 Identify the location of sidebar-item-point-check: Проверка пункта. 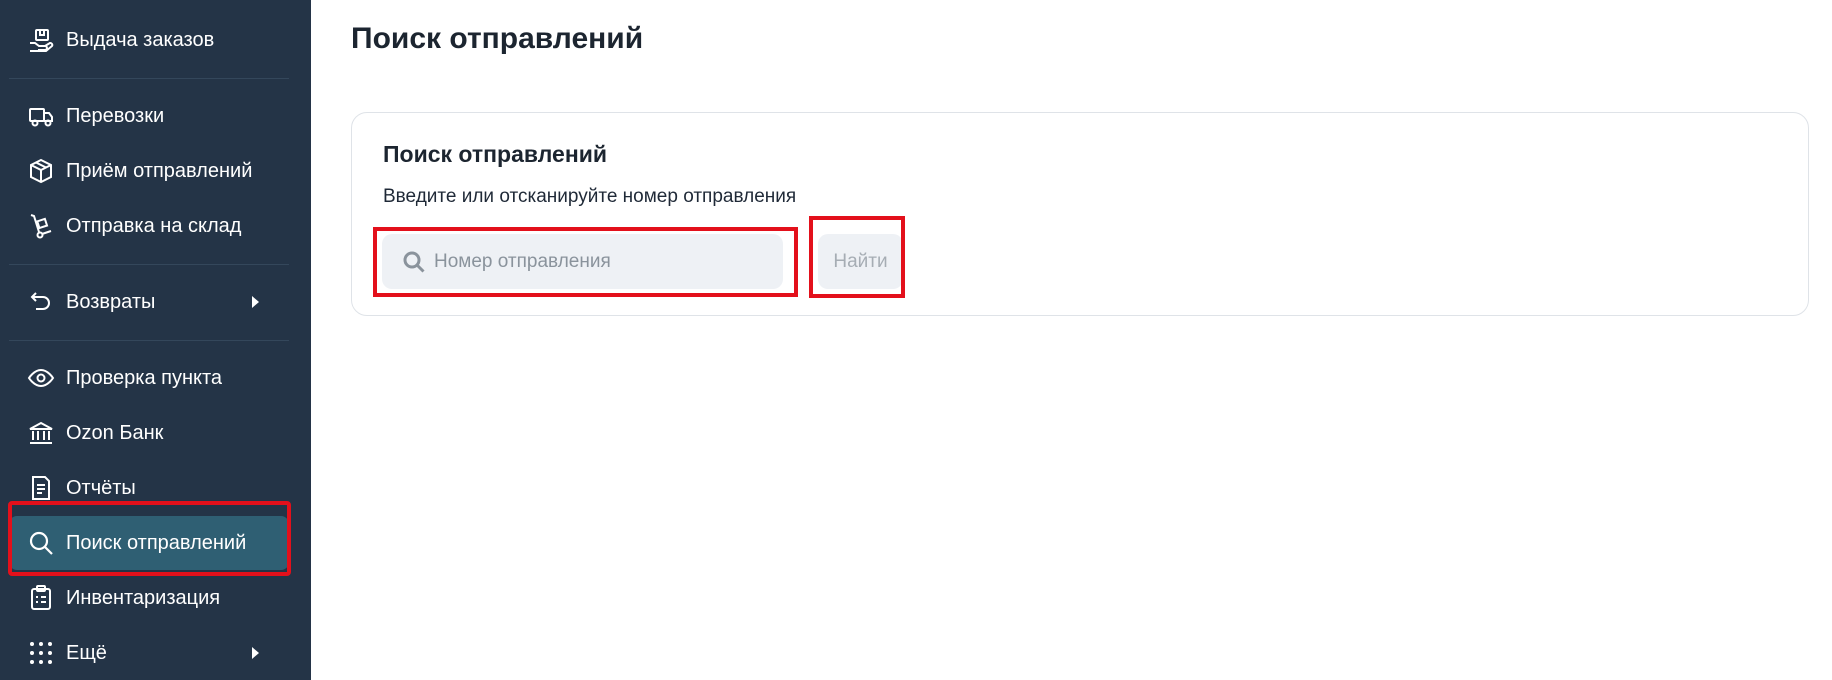
(149, 378).